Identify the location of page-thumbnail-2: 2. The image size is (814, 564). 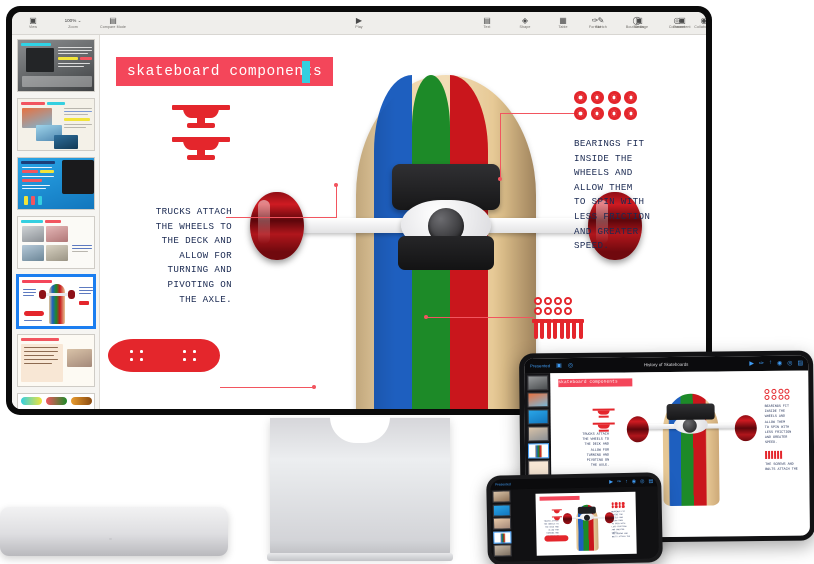
(55, 124).